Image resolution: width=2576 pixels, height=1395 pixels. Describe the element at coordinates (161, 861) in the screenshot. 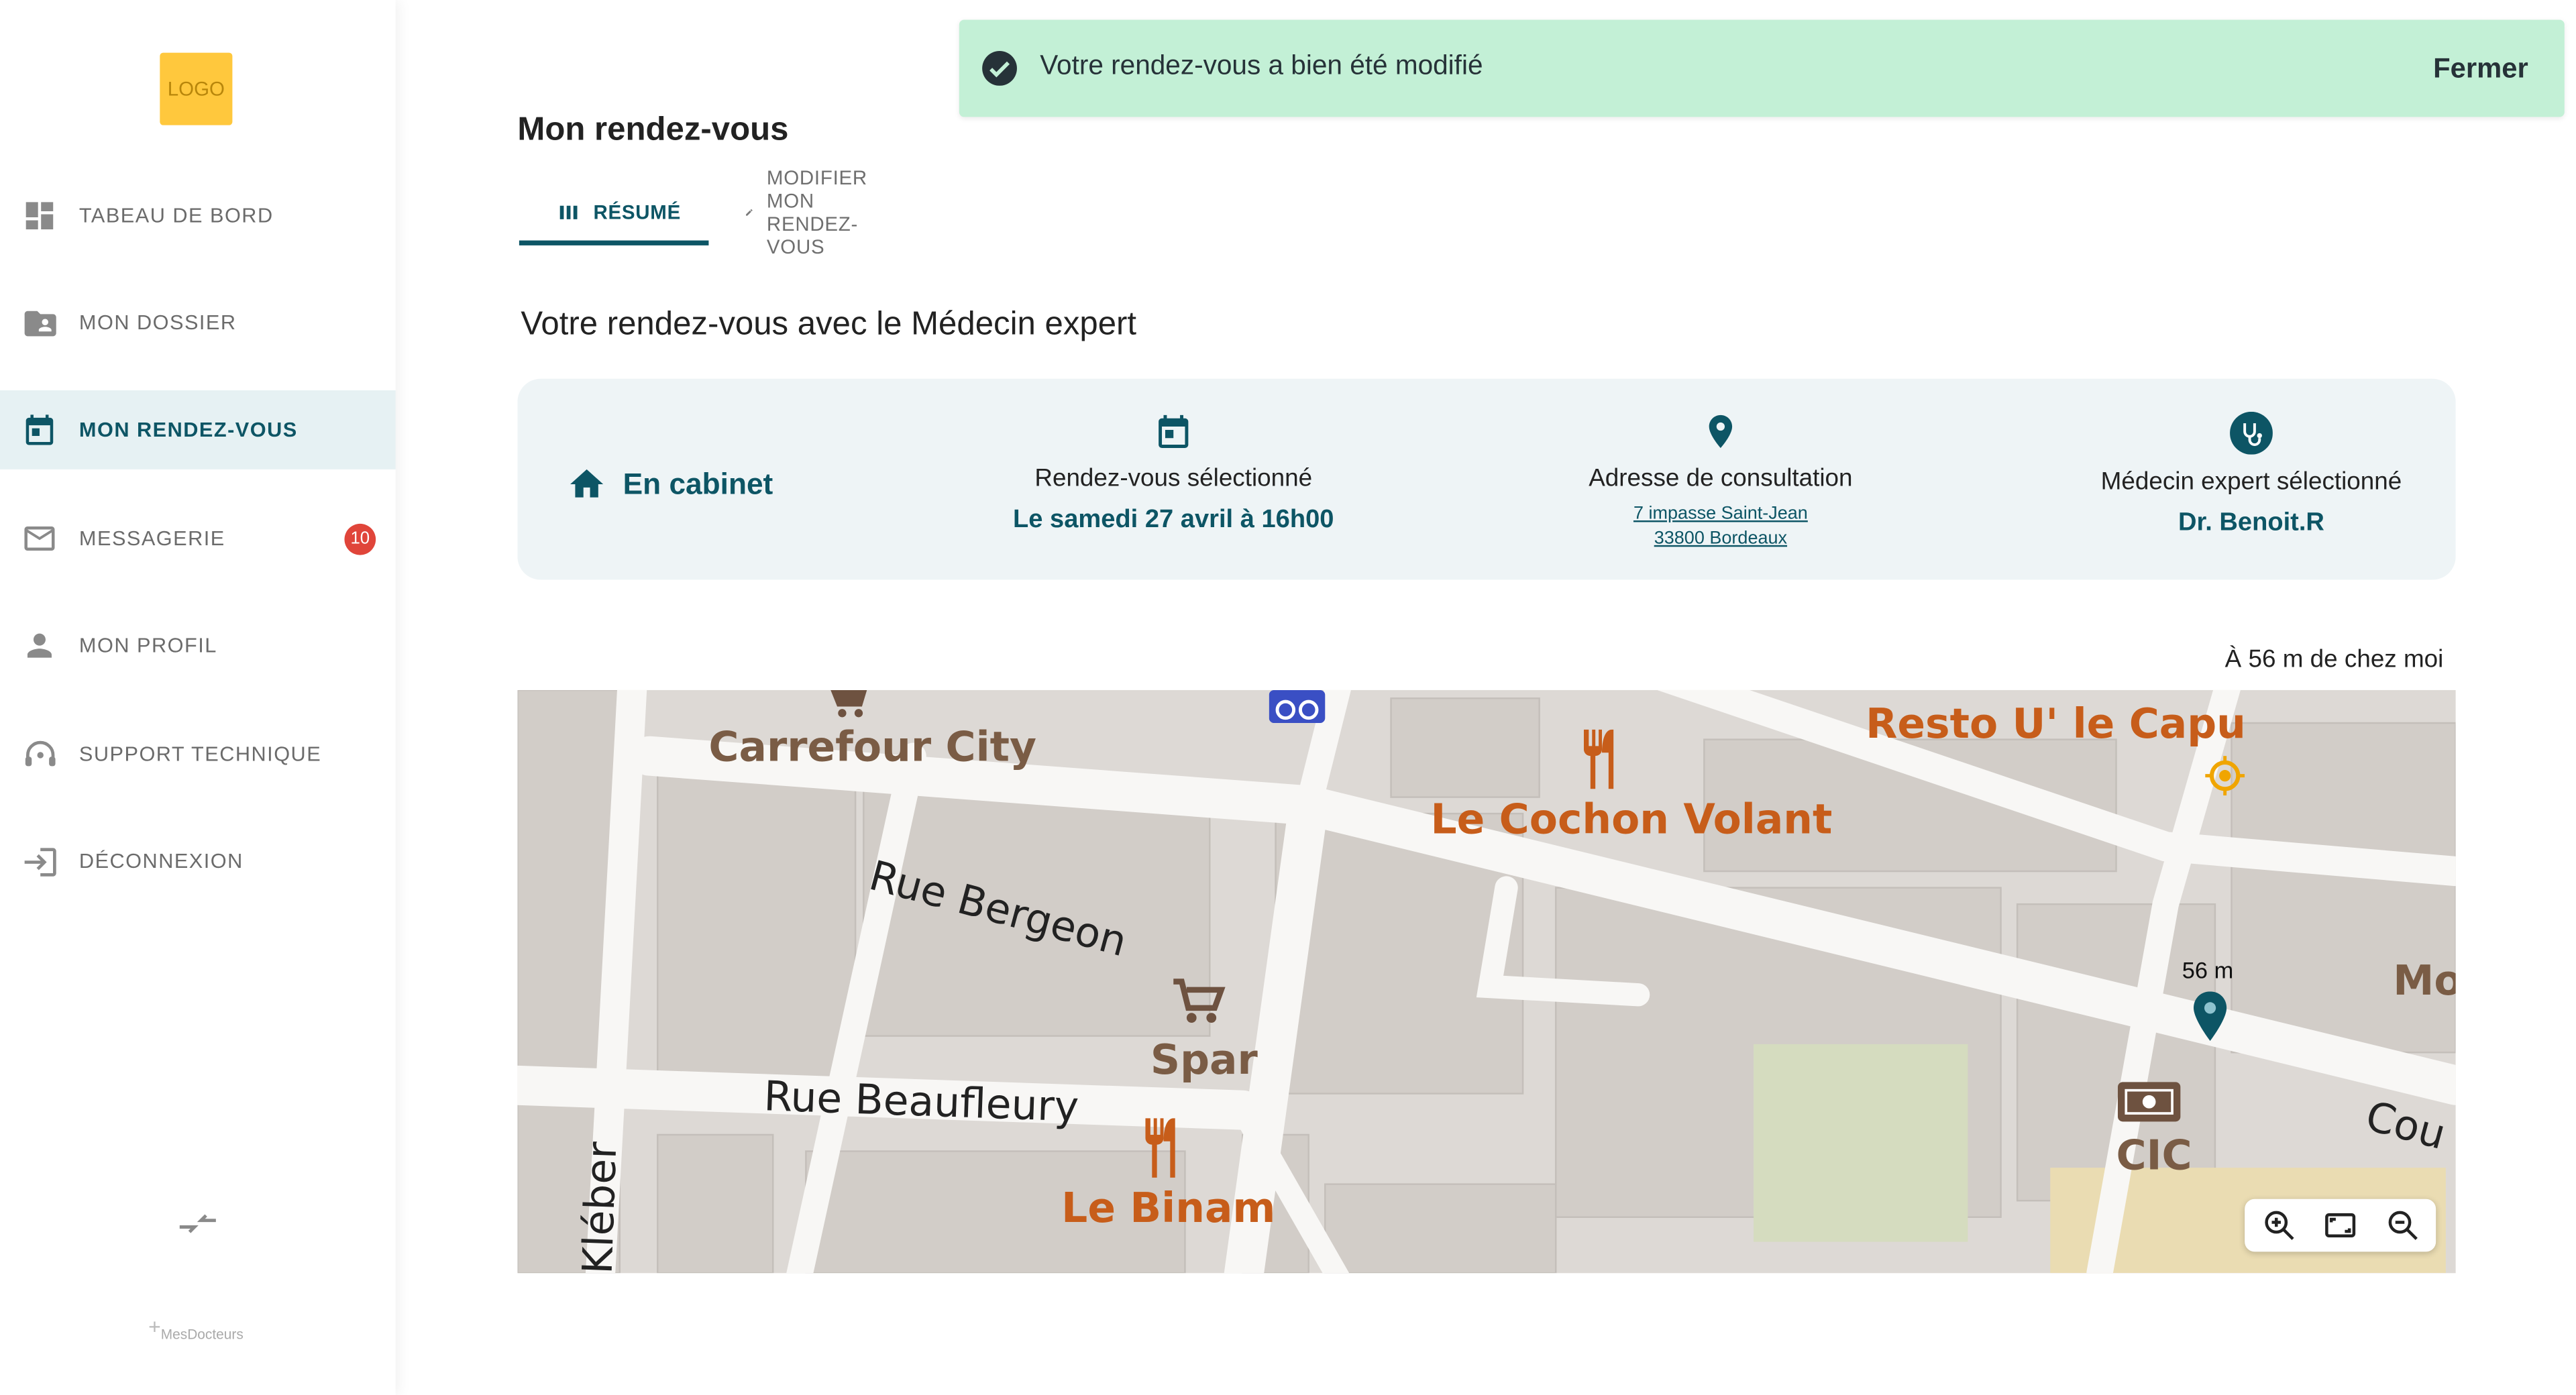

I see `sidebar-item-label: DÉCONNEXION` at that location.